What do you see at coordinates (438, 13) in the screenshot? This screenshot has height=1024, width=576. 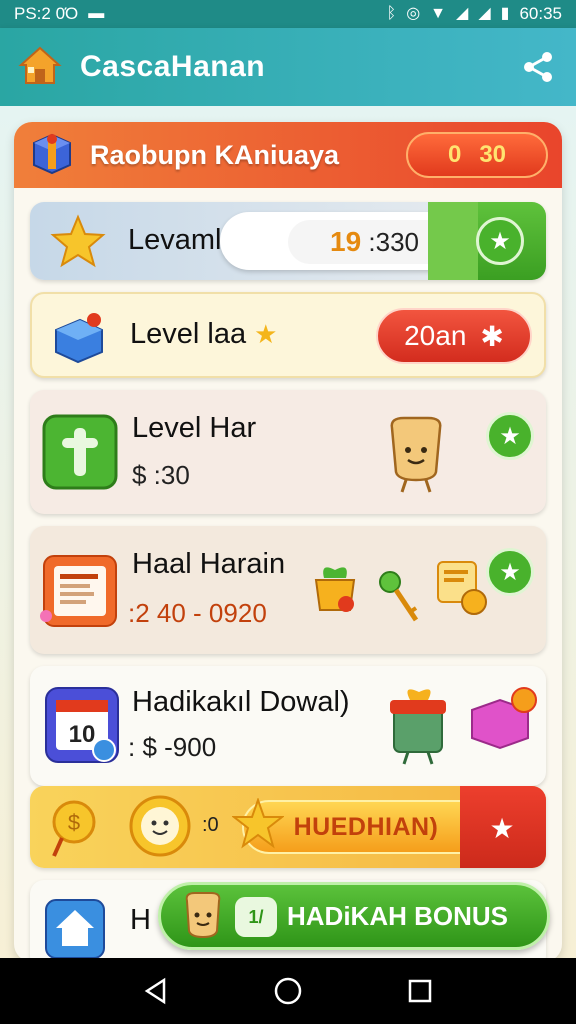 I see `wifi-icon: ▼` at bounding box center [438, 13].